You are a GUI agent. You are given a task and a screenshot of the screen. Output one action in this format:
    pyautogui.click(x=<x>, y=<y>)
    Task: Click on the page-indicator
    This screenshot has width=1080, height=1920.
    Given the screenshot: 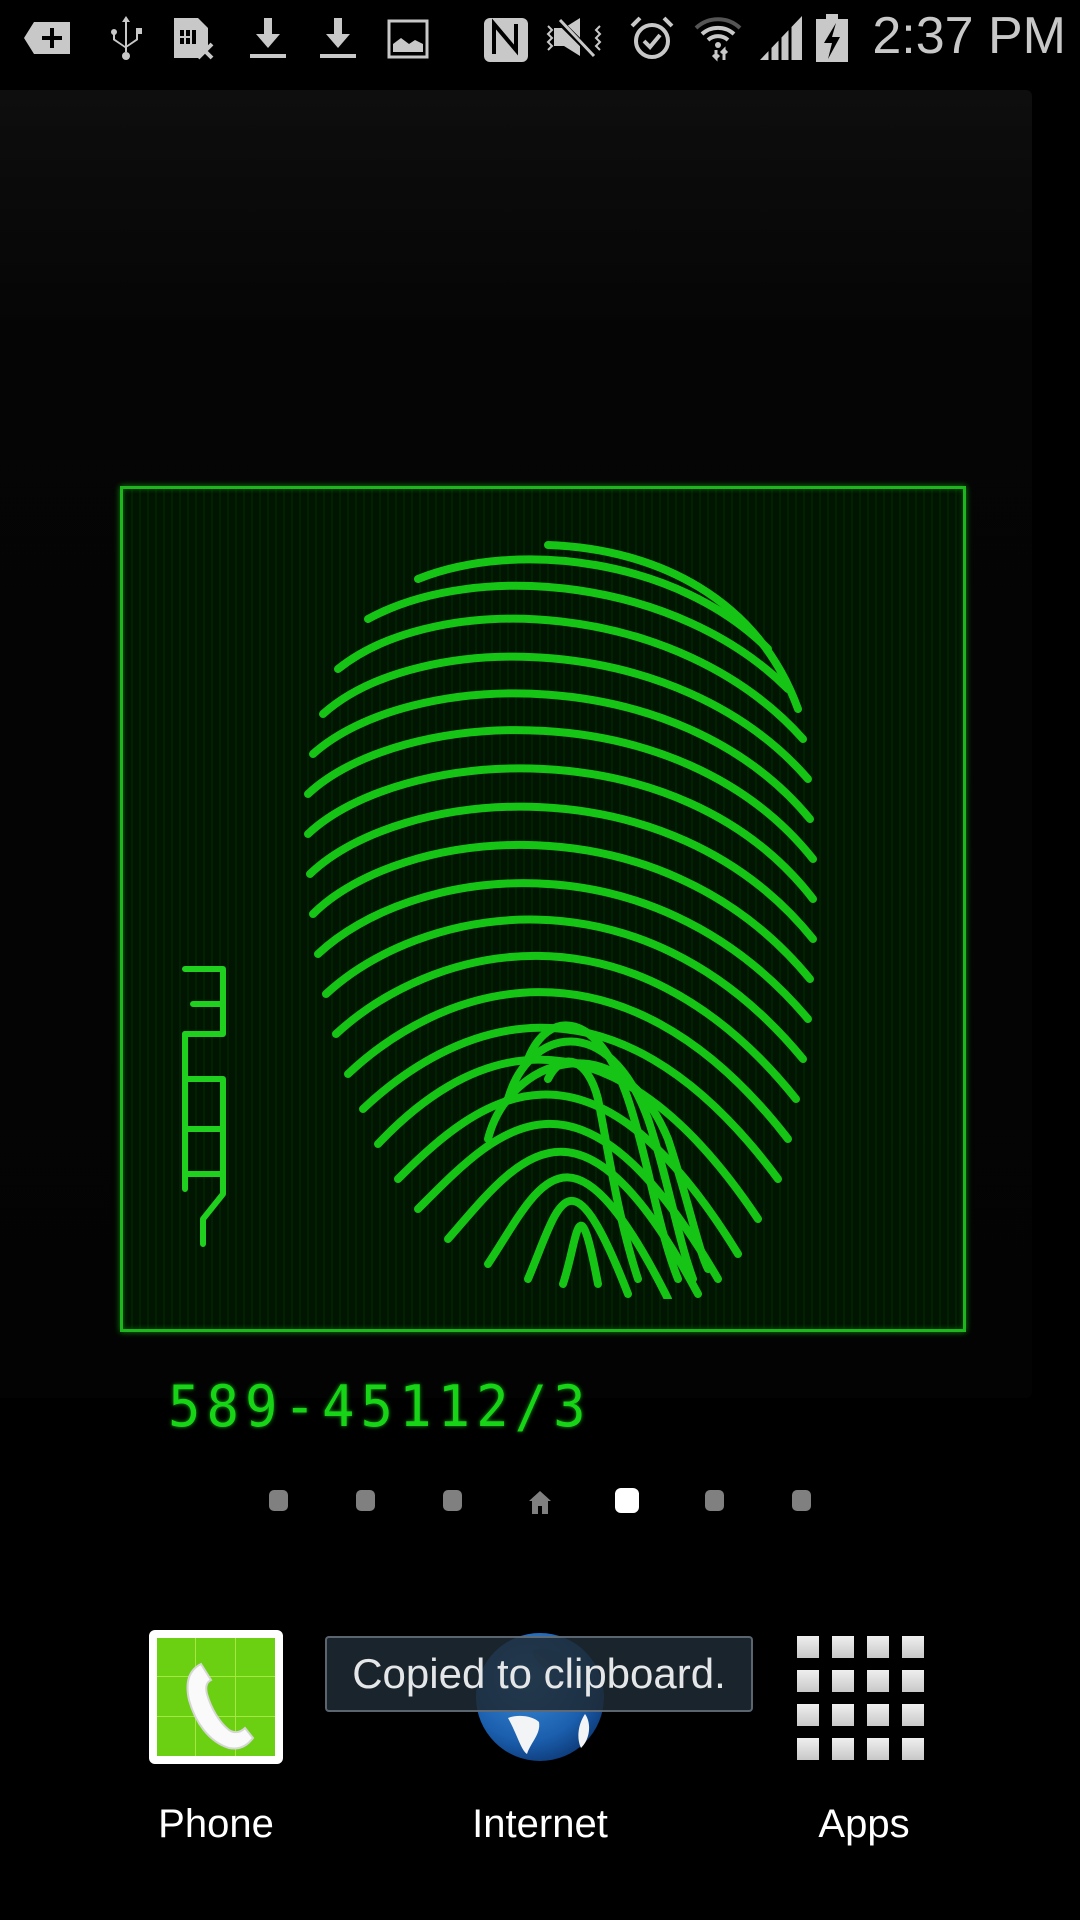 What is the action you would take?
    pyautogui.click(x=540, y=1508)
    